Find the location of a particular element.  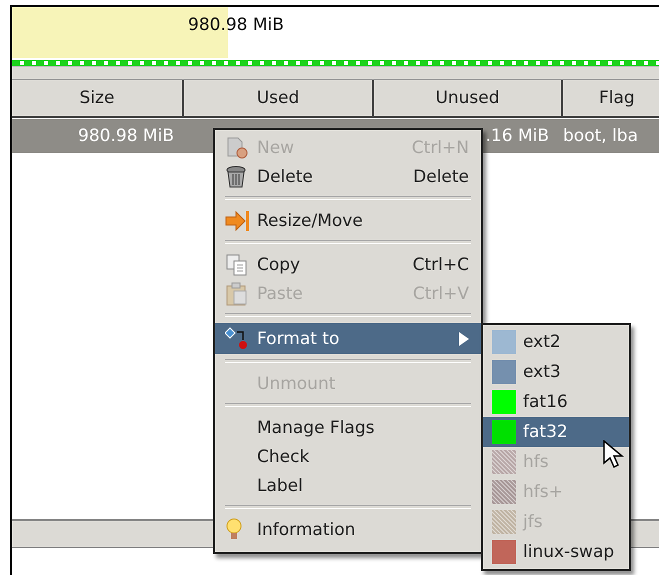

table-cell: boot, lba is located at coordinates (600, 136).